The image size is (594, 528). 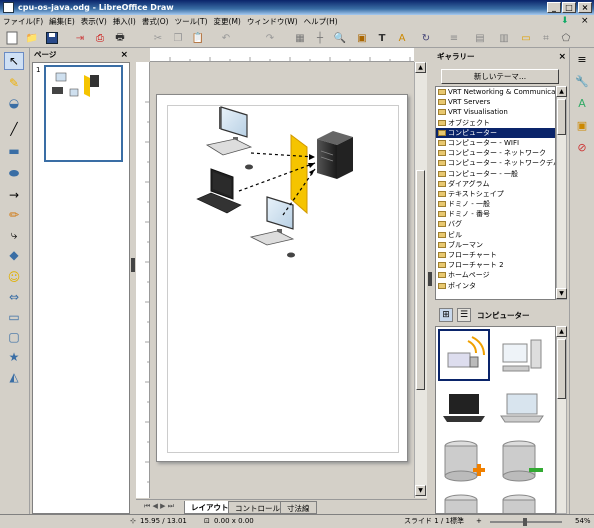 What do you see at coordinates (495, 235) in the screenshot?
I see `theme-item: ビル` at bounding box center [495, 235].